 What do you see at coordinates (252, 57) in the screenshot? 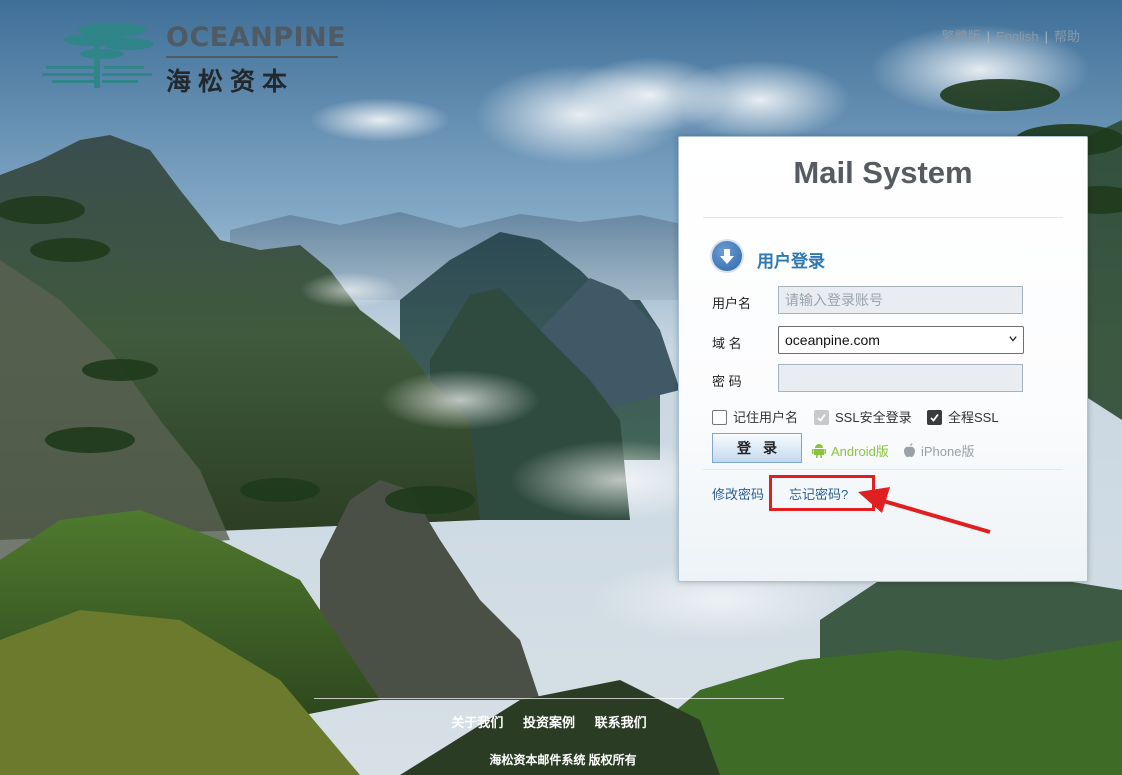
I see `brand-divider` at bounding box center [252, 57].